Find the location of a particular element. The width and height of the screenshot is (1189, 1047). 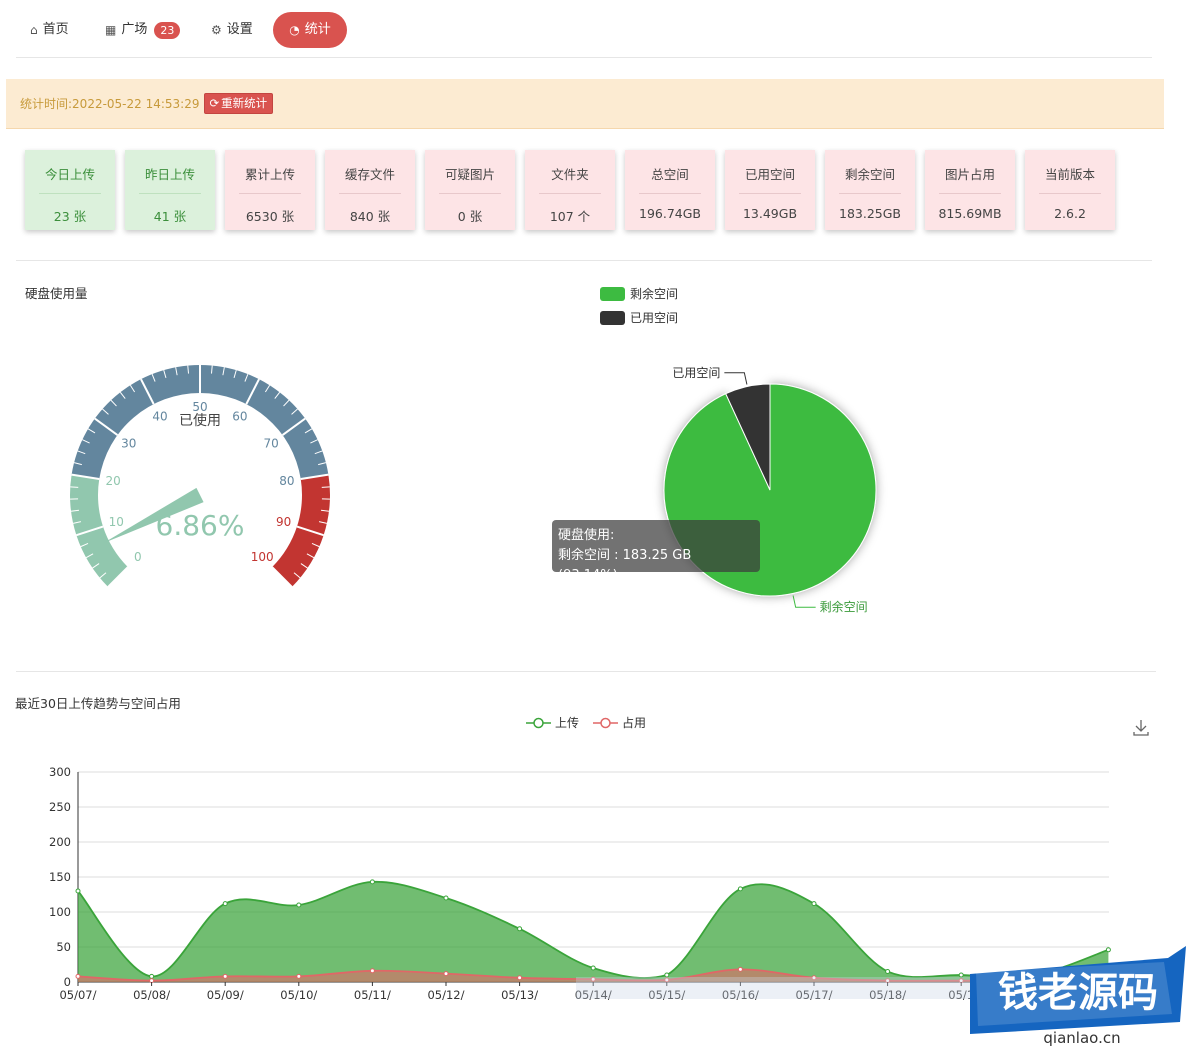

nav-item-stats: ◔ 统计 is located at coordinates (310, 30).